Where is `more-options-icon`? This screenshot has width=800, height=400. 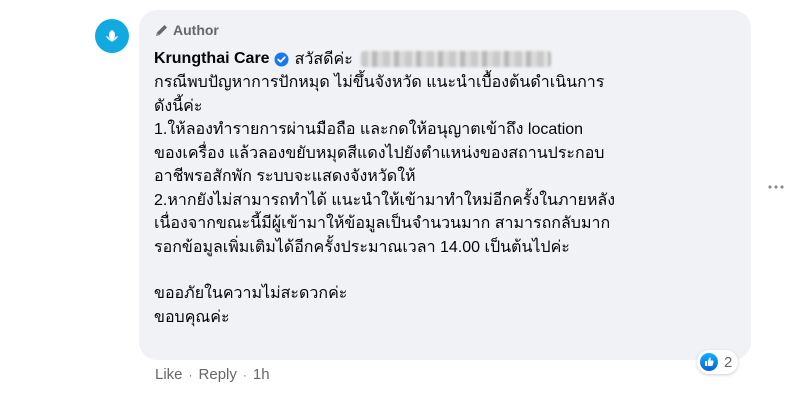
more-options-icon is located at coordinates (776, 187).